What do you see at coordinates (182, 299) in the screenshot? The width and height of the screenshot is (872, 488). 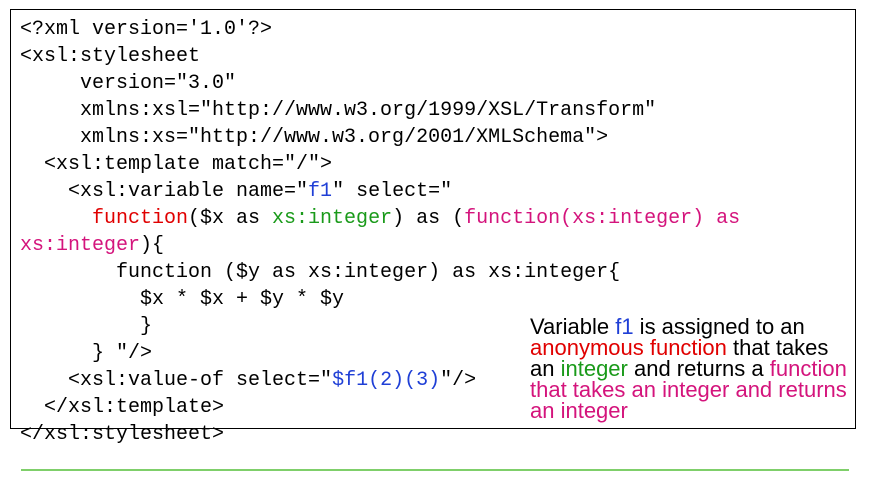 I see `code-token: $x * $x + $y * $y` at bounding box center [182, 299].